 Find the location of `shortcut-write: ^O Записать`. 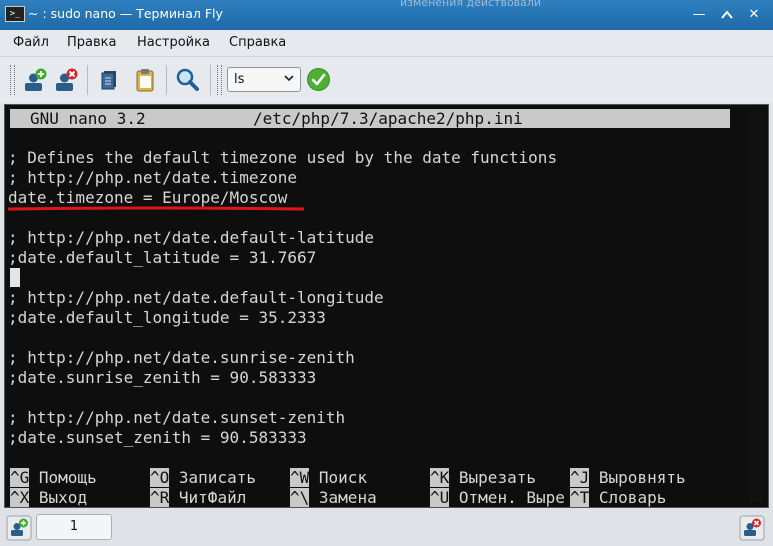

shortcut-write: ^O Записать is located at coordinates (203, 477).